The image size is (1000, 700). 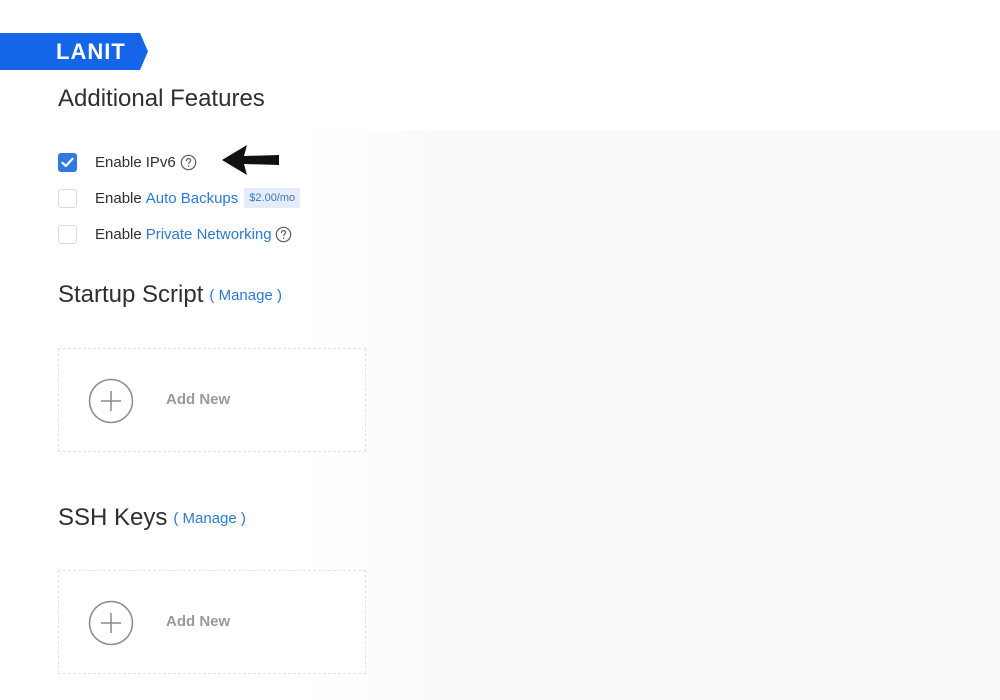 I want to click on price-badge: $2.00/mo, so click(x=272, y=198).